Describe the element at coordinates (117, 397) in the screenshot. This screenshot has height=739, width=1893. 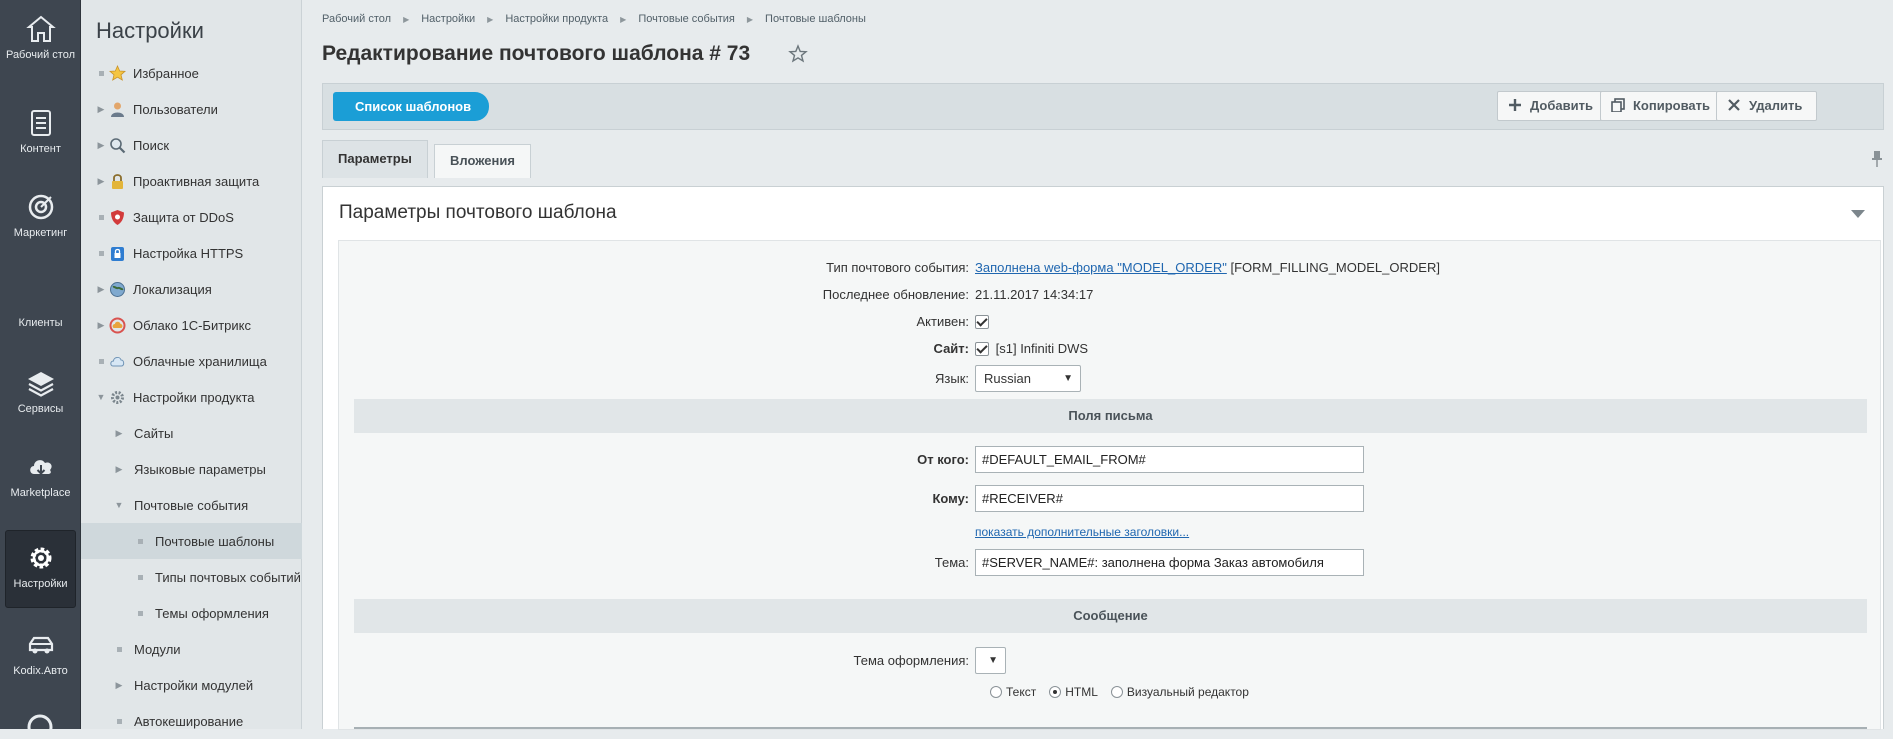
I see `settings-cog-icon` at that location.